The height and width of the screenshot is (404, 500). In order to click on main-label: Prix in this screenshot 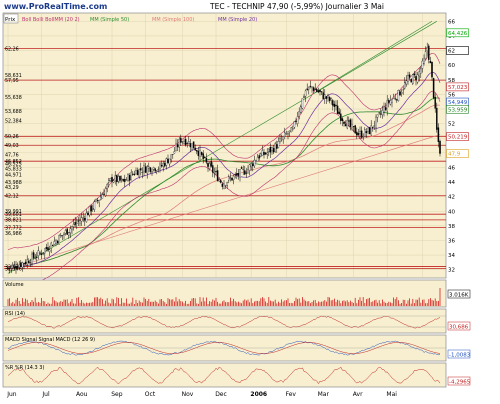, I will do `click(10, 20)`.